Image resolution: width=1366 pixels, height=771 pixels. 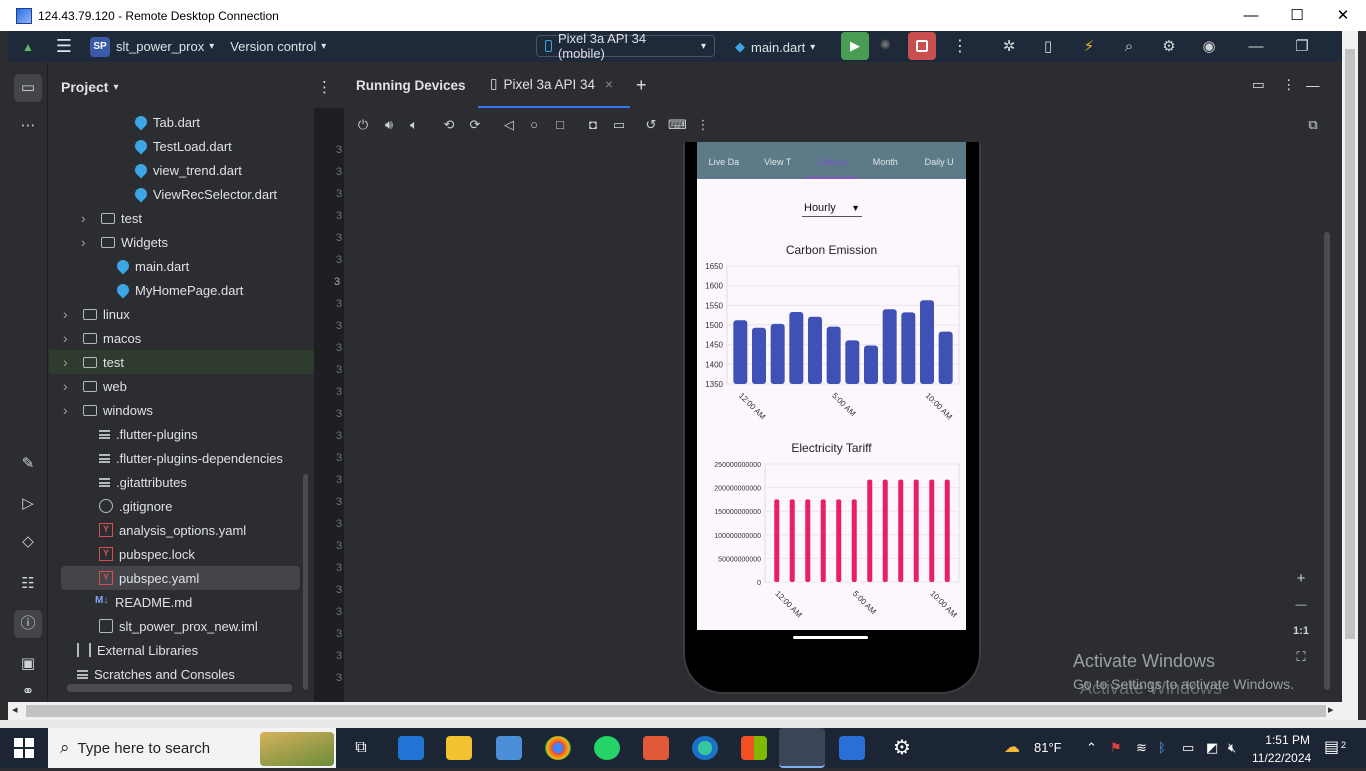 I want to click on tree-row: Yanalysis_options.yaml, so click(x=181, y=530).